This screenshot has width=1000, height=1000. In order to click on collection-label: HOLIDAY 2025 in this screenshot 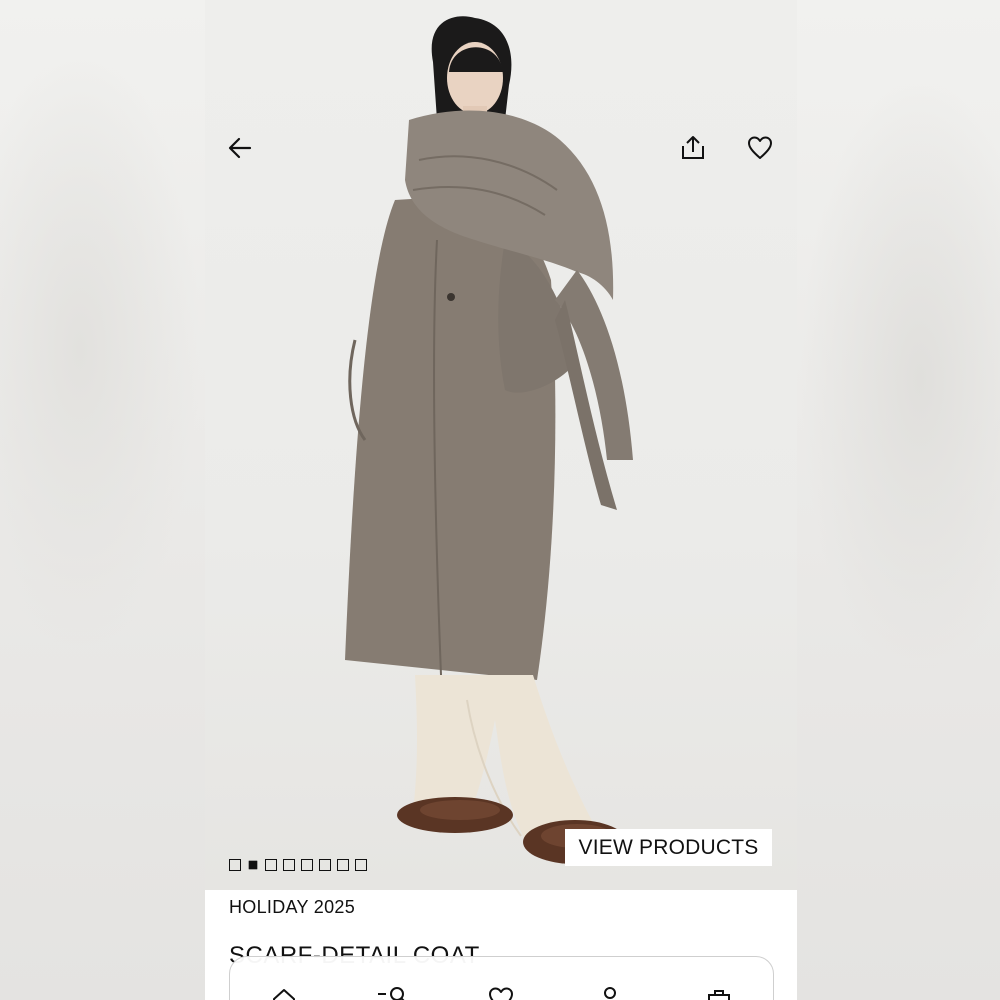, I will do `click(292, 907)`.